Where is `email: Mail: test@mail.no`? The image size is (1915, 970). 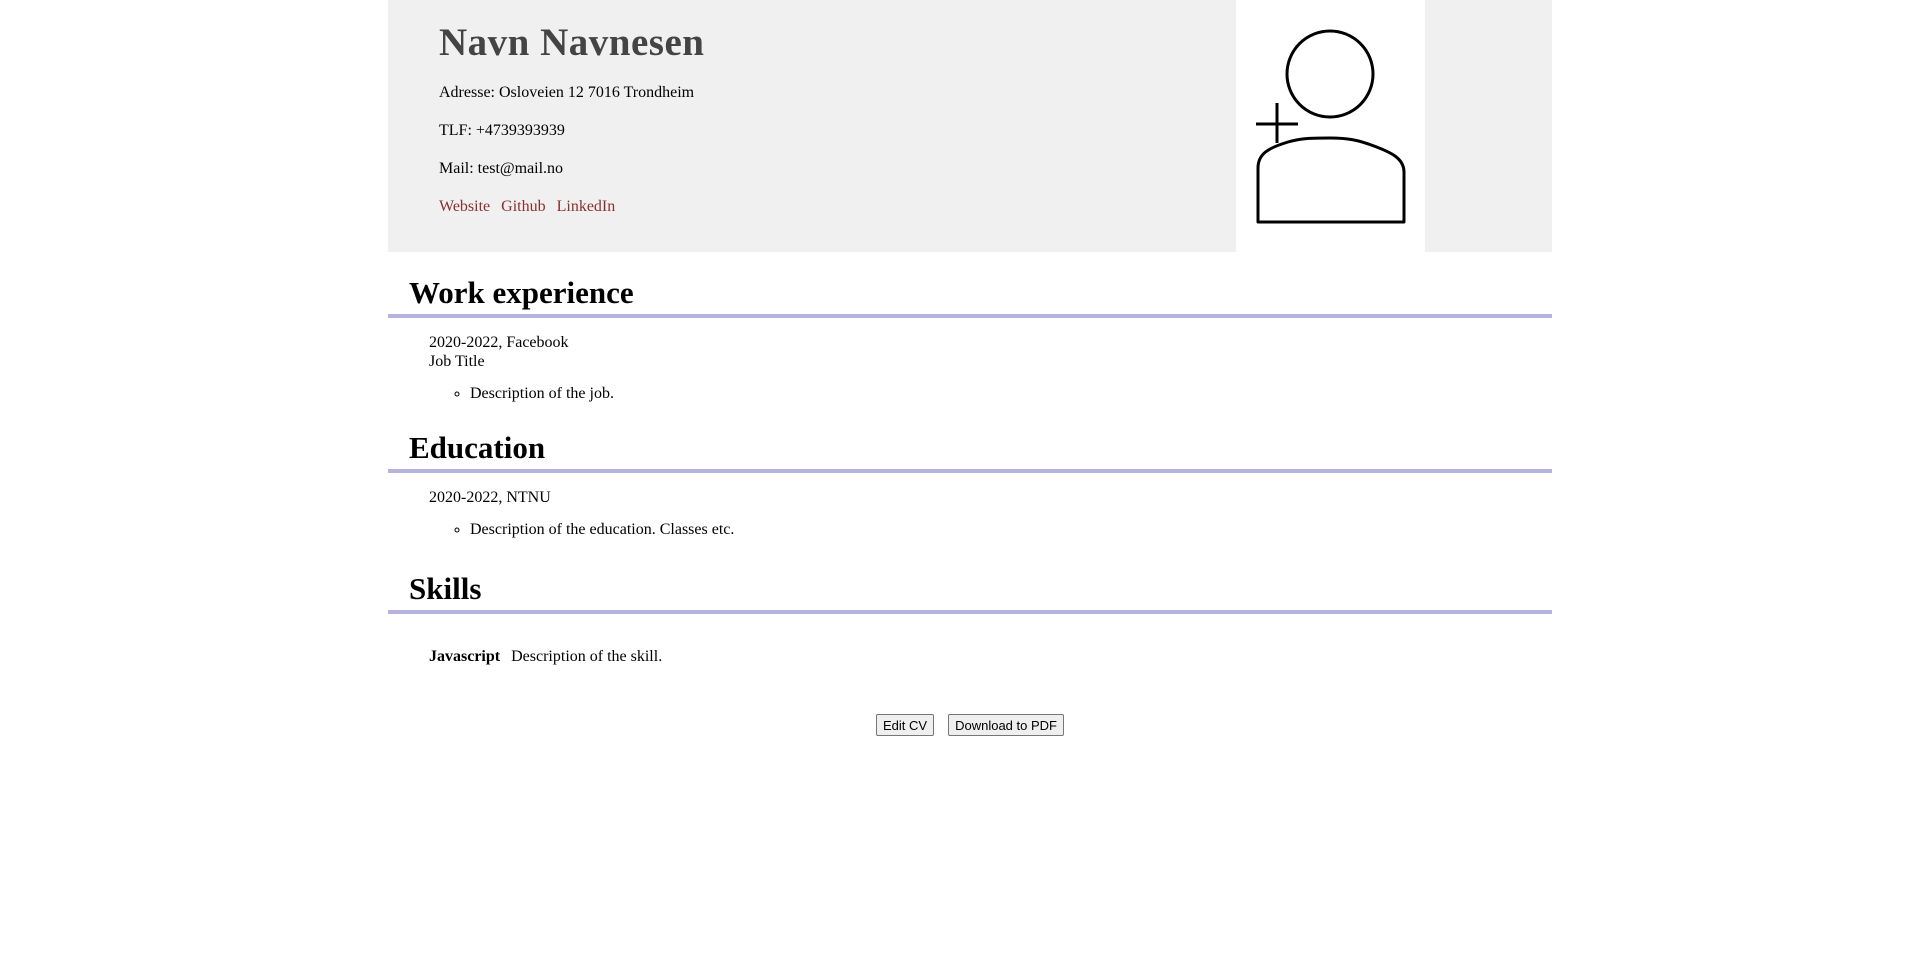 email: Mail: test@mail.no is located at coordinates (501, 168).